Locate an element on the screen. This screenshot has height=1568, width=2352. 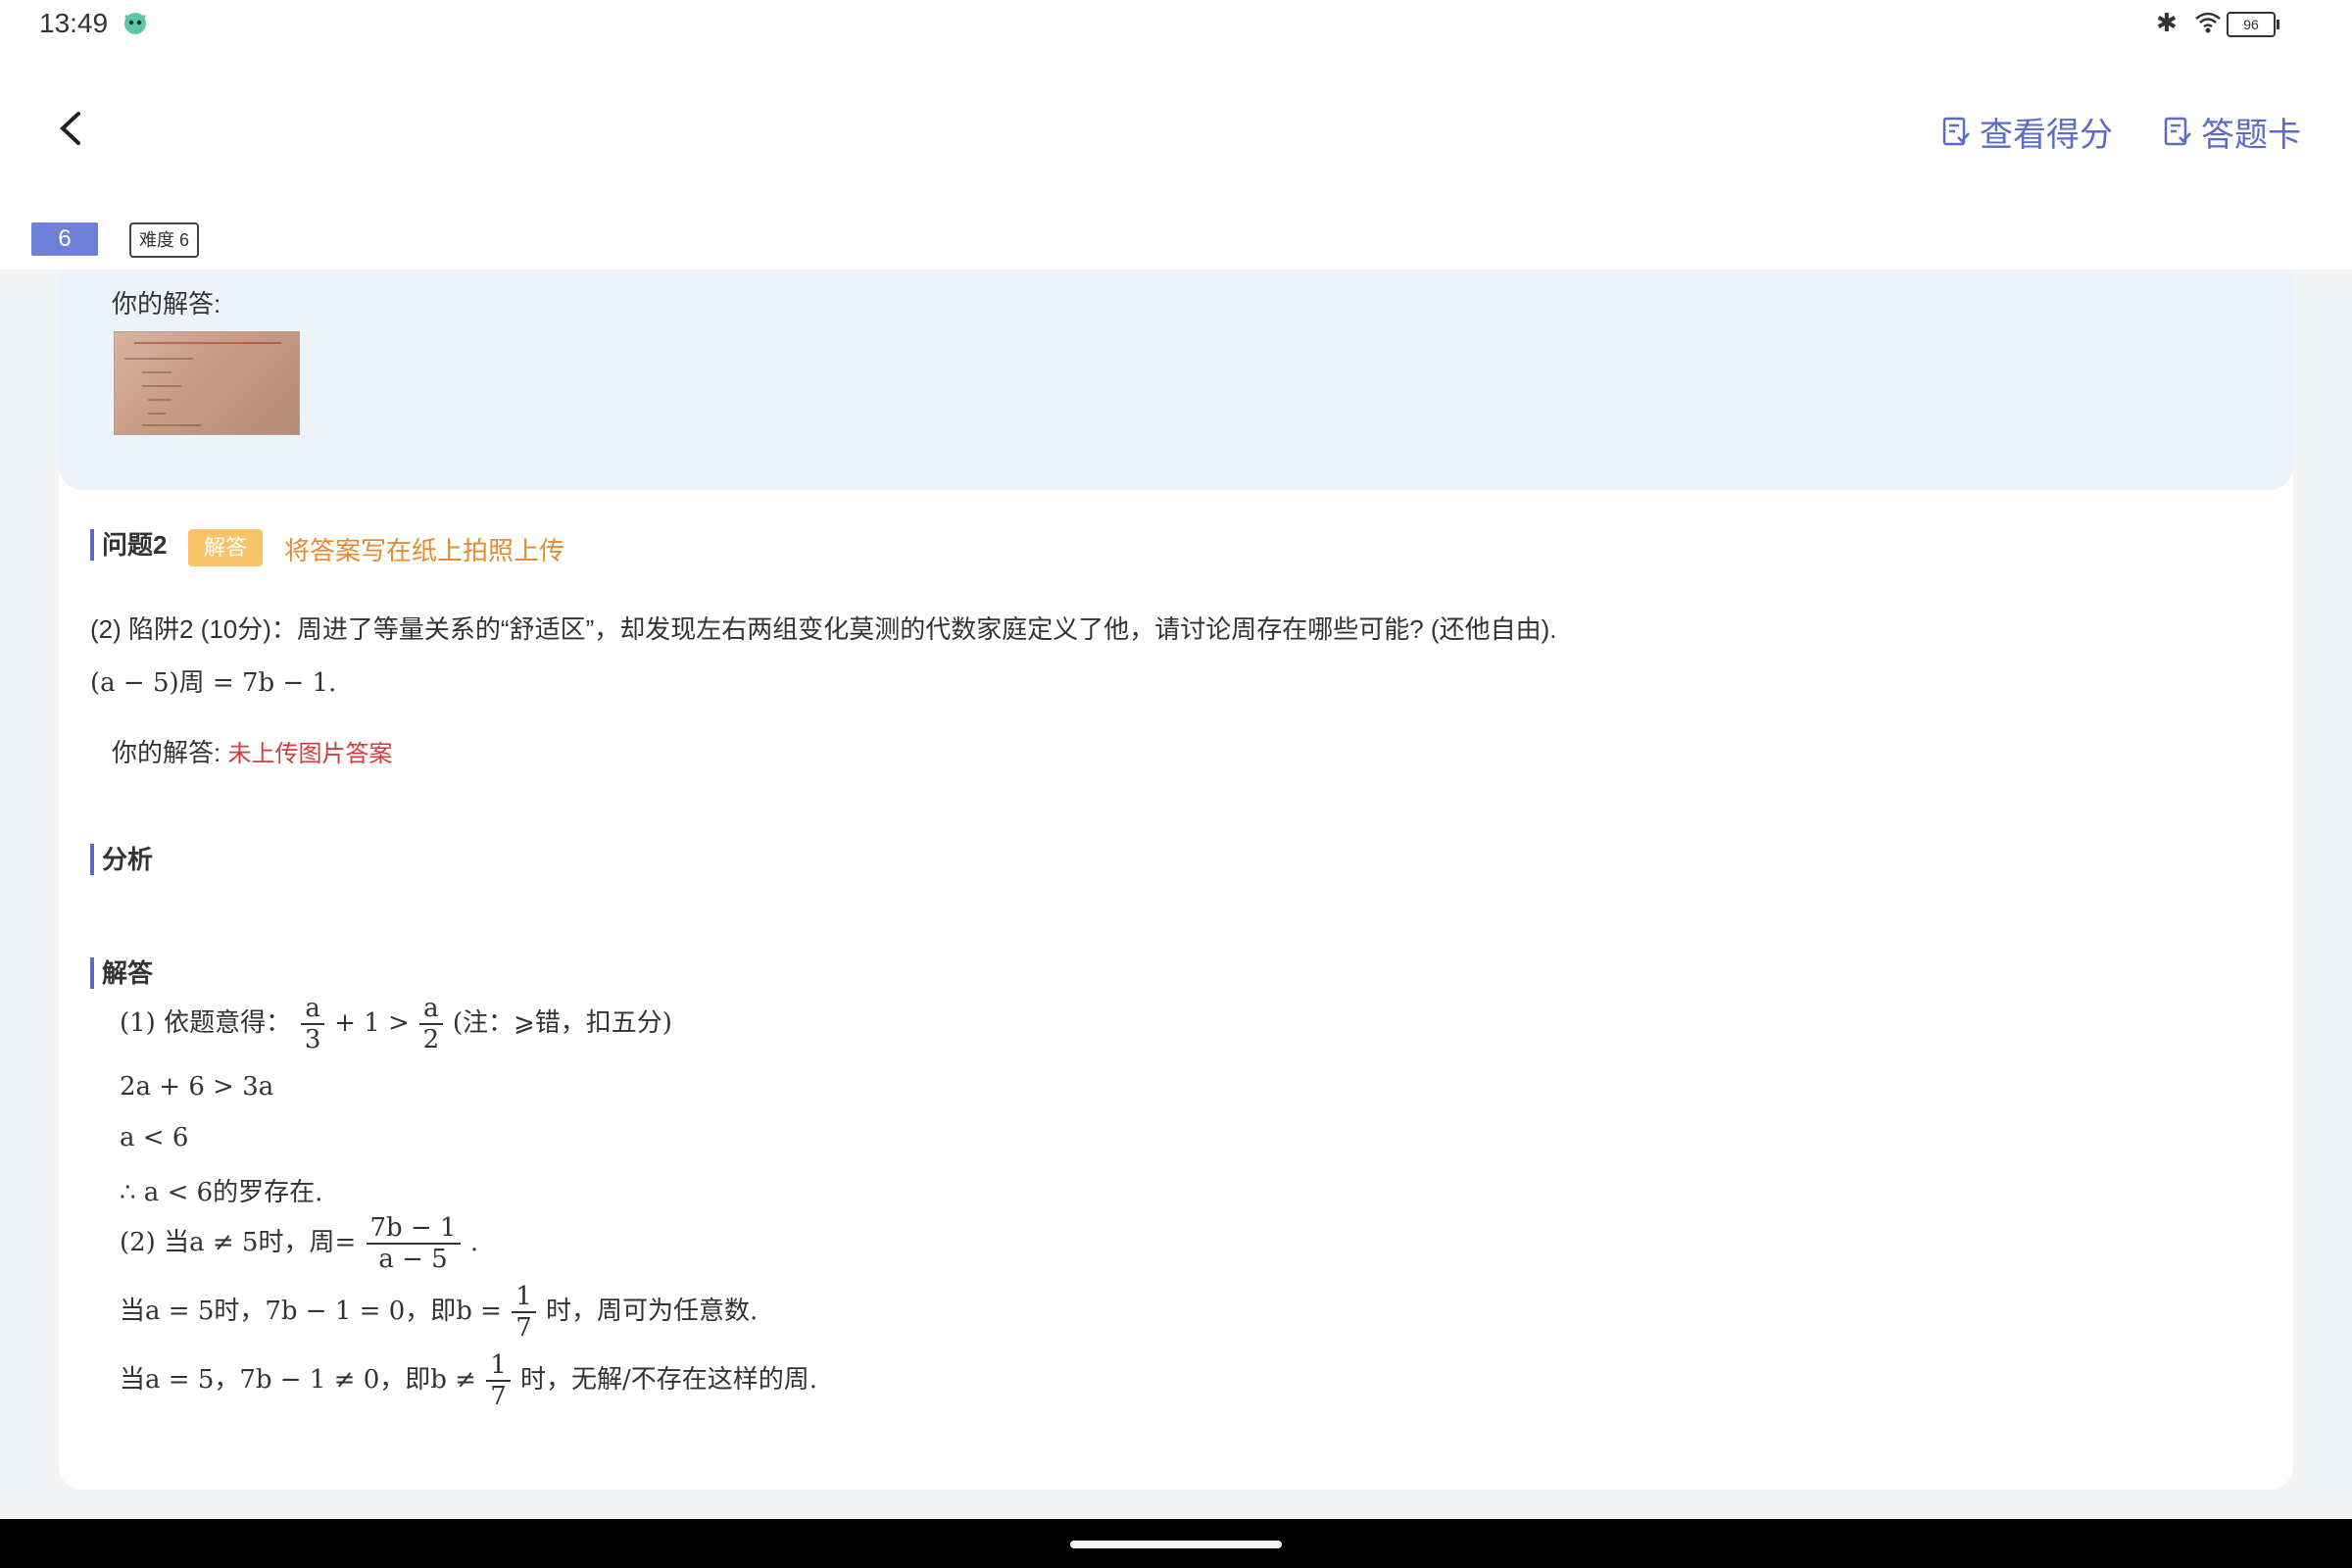
upload-instruction: 将答案写在纸上拍照上传 is located at coordinates (424, 550).